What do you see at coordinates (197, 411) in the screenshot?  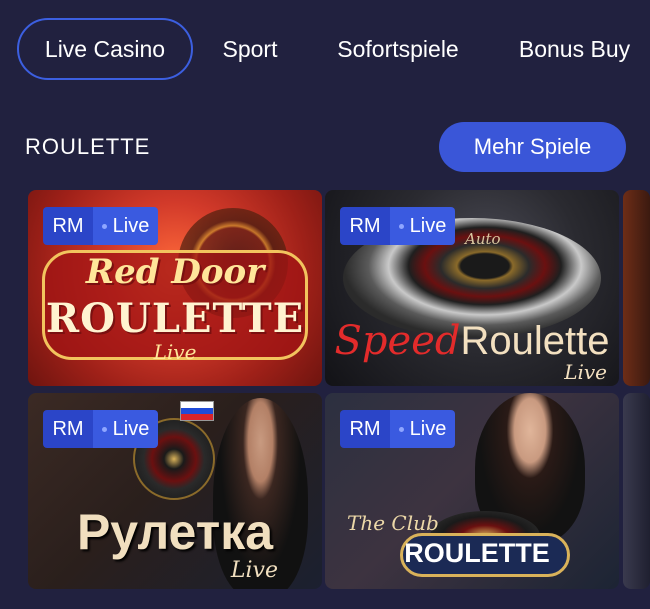 I see `russian-flag-icon` at bounding box center [197, 411].